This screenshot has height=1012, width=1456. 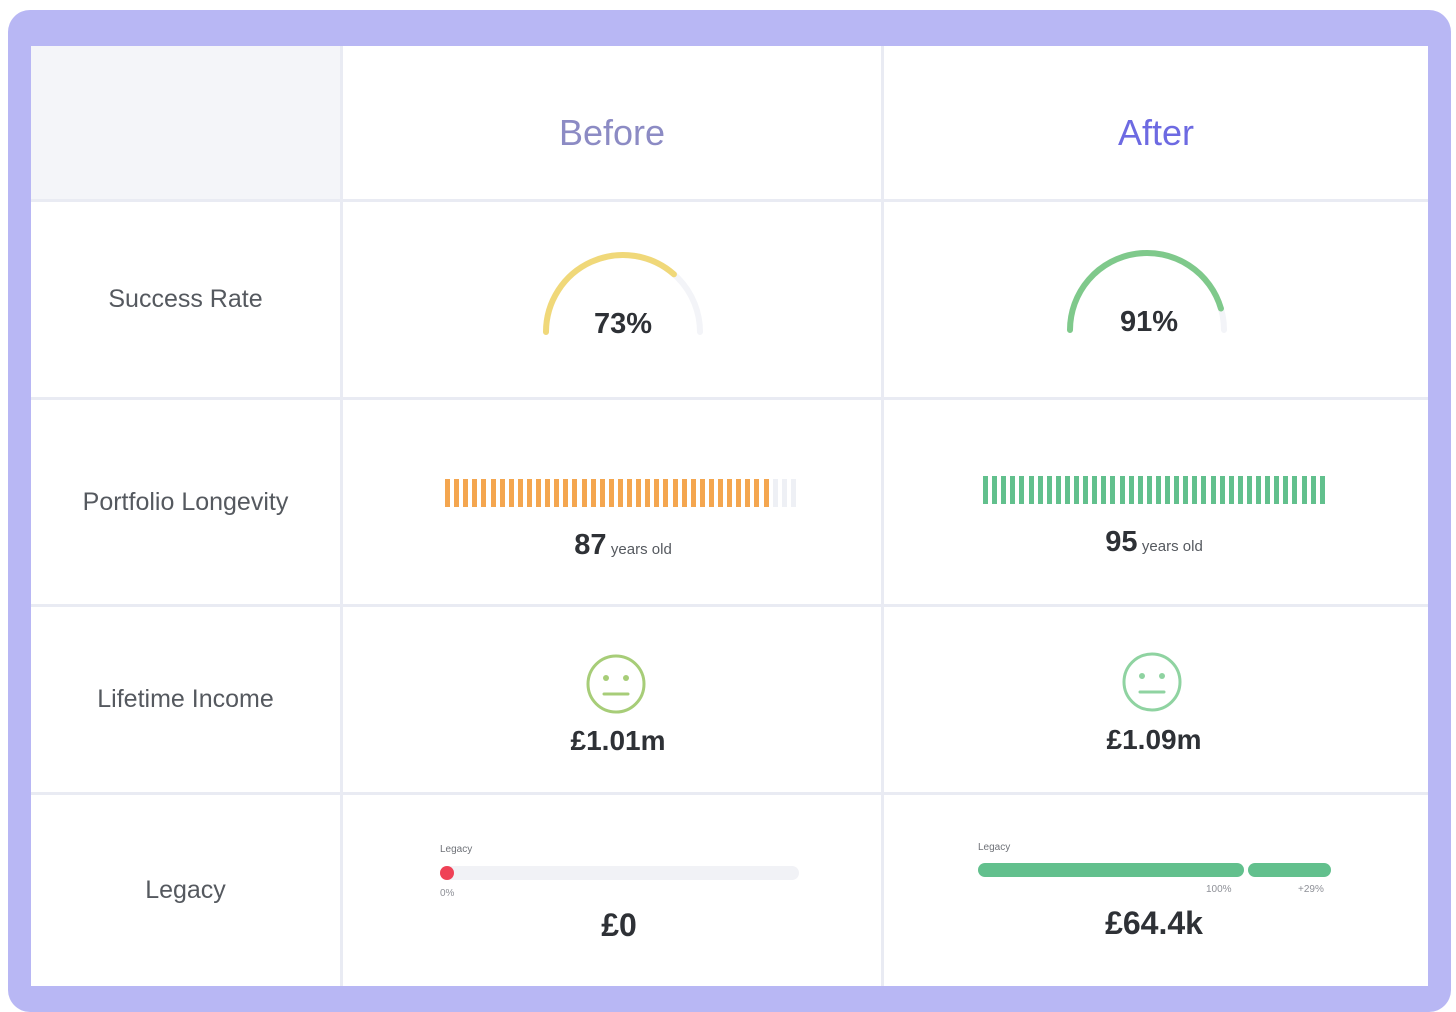 What do you see at coordinates (612, 132) in the screenshot?
I see `before-title: Before` at bounding box center [612, 132].